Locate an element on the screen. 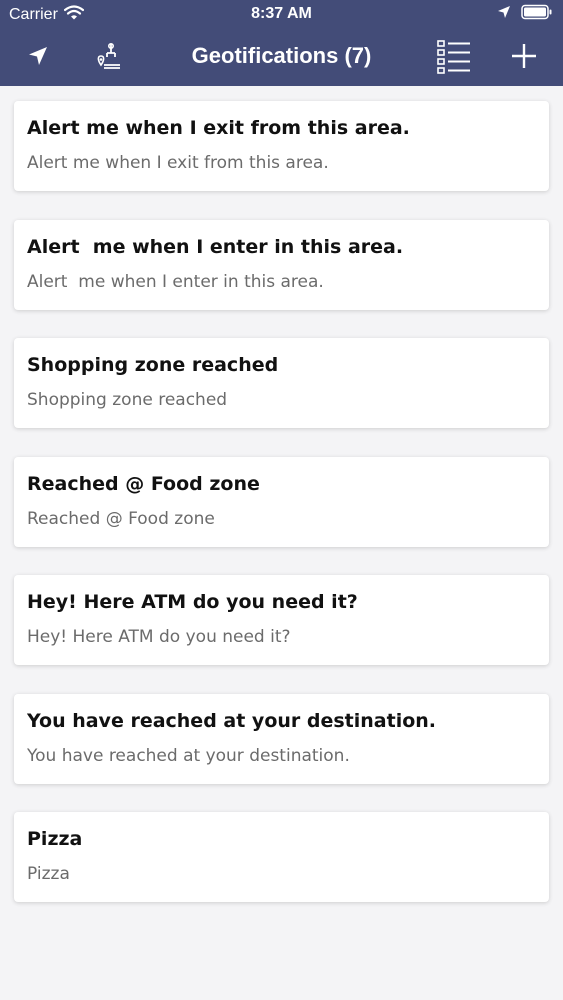  geotification-title: Pizza is located at coordinates (55, 839).